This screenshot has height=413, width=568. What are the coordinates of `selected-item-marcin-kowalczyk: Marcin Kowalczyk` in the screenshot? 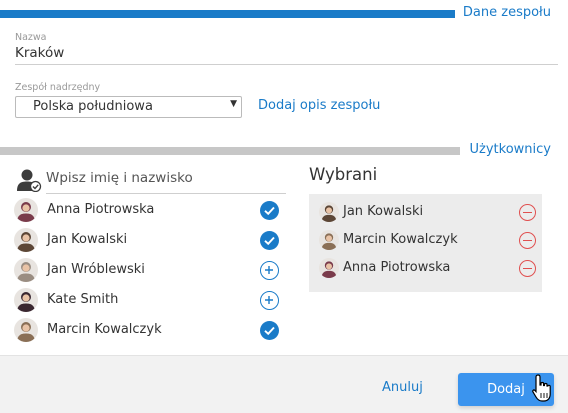 It's located at (425, 236).